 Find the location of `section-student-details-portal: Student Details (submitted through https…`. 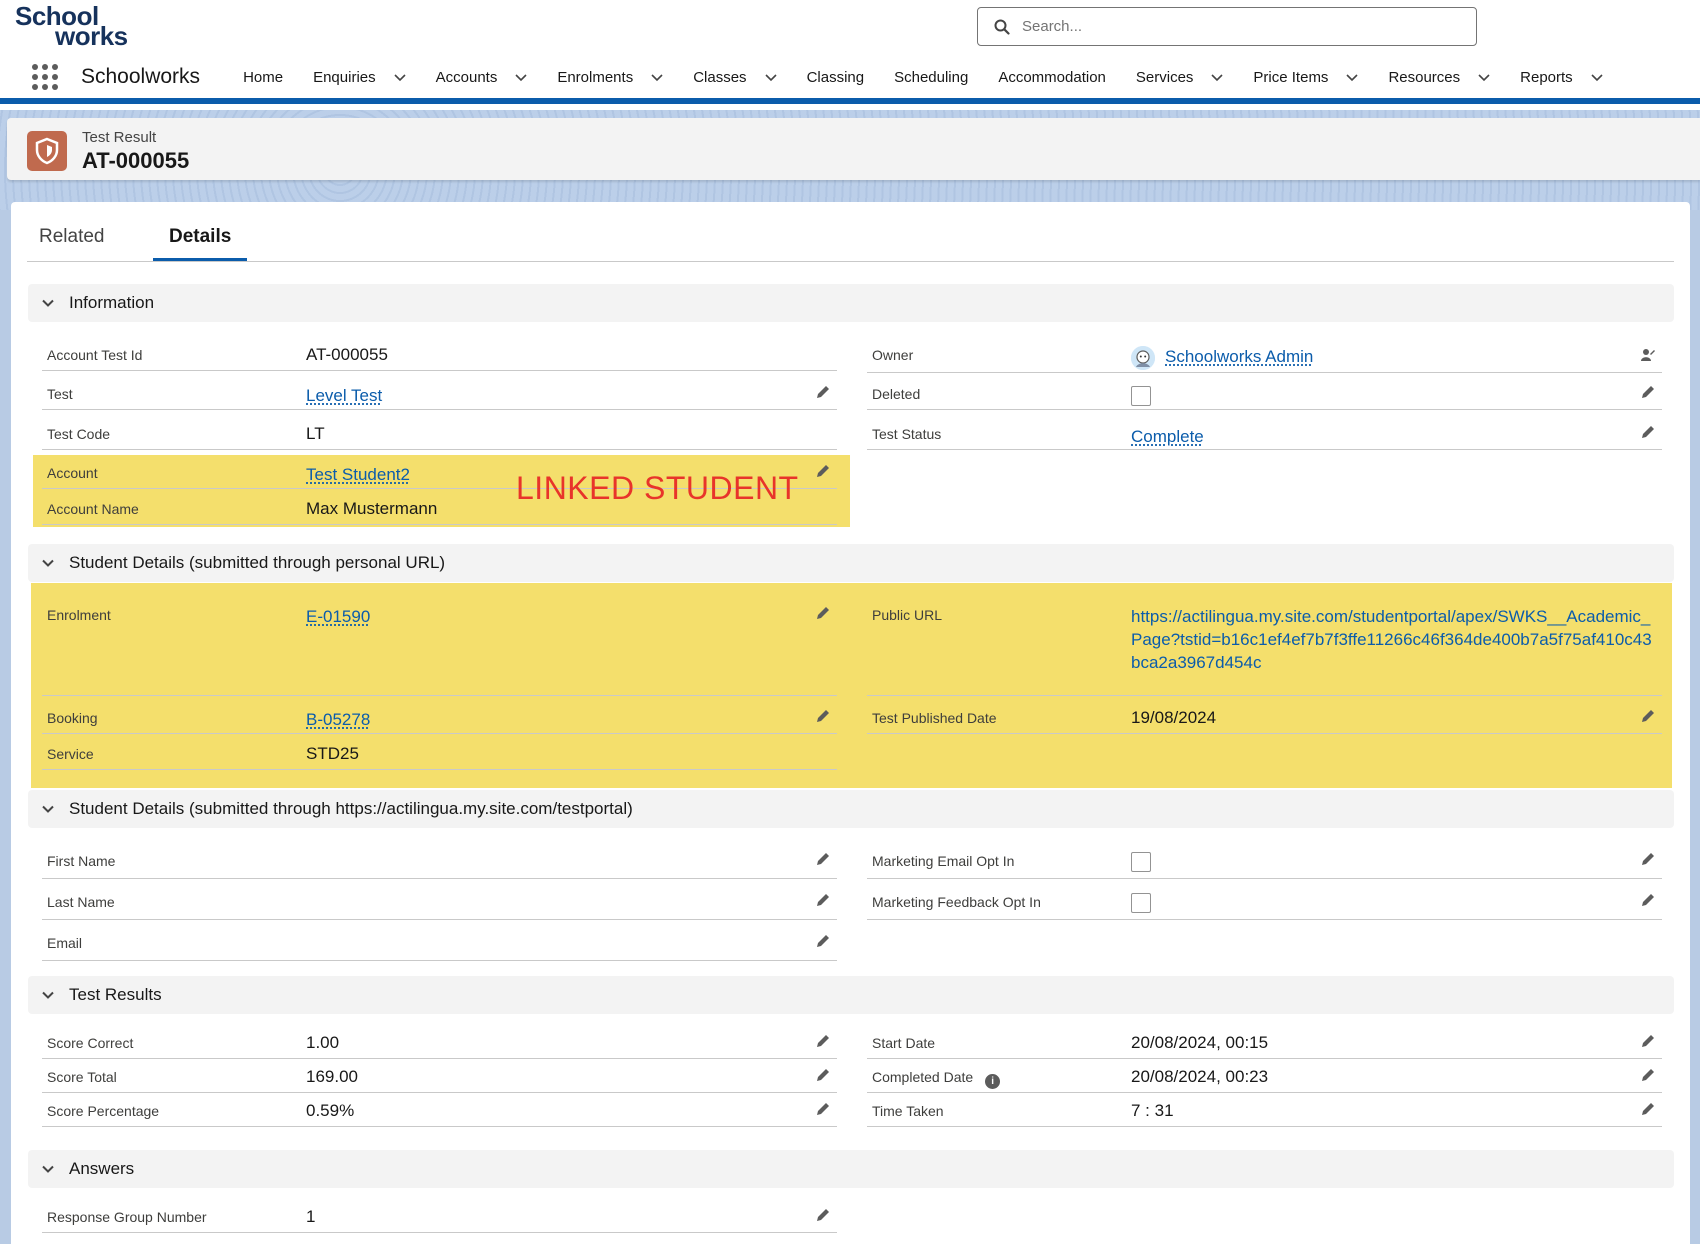

section-student-details-portal: Student Details (submitted through https… is located at coordinates (851, 809).